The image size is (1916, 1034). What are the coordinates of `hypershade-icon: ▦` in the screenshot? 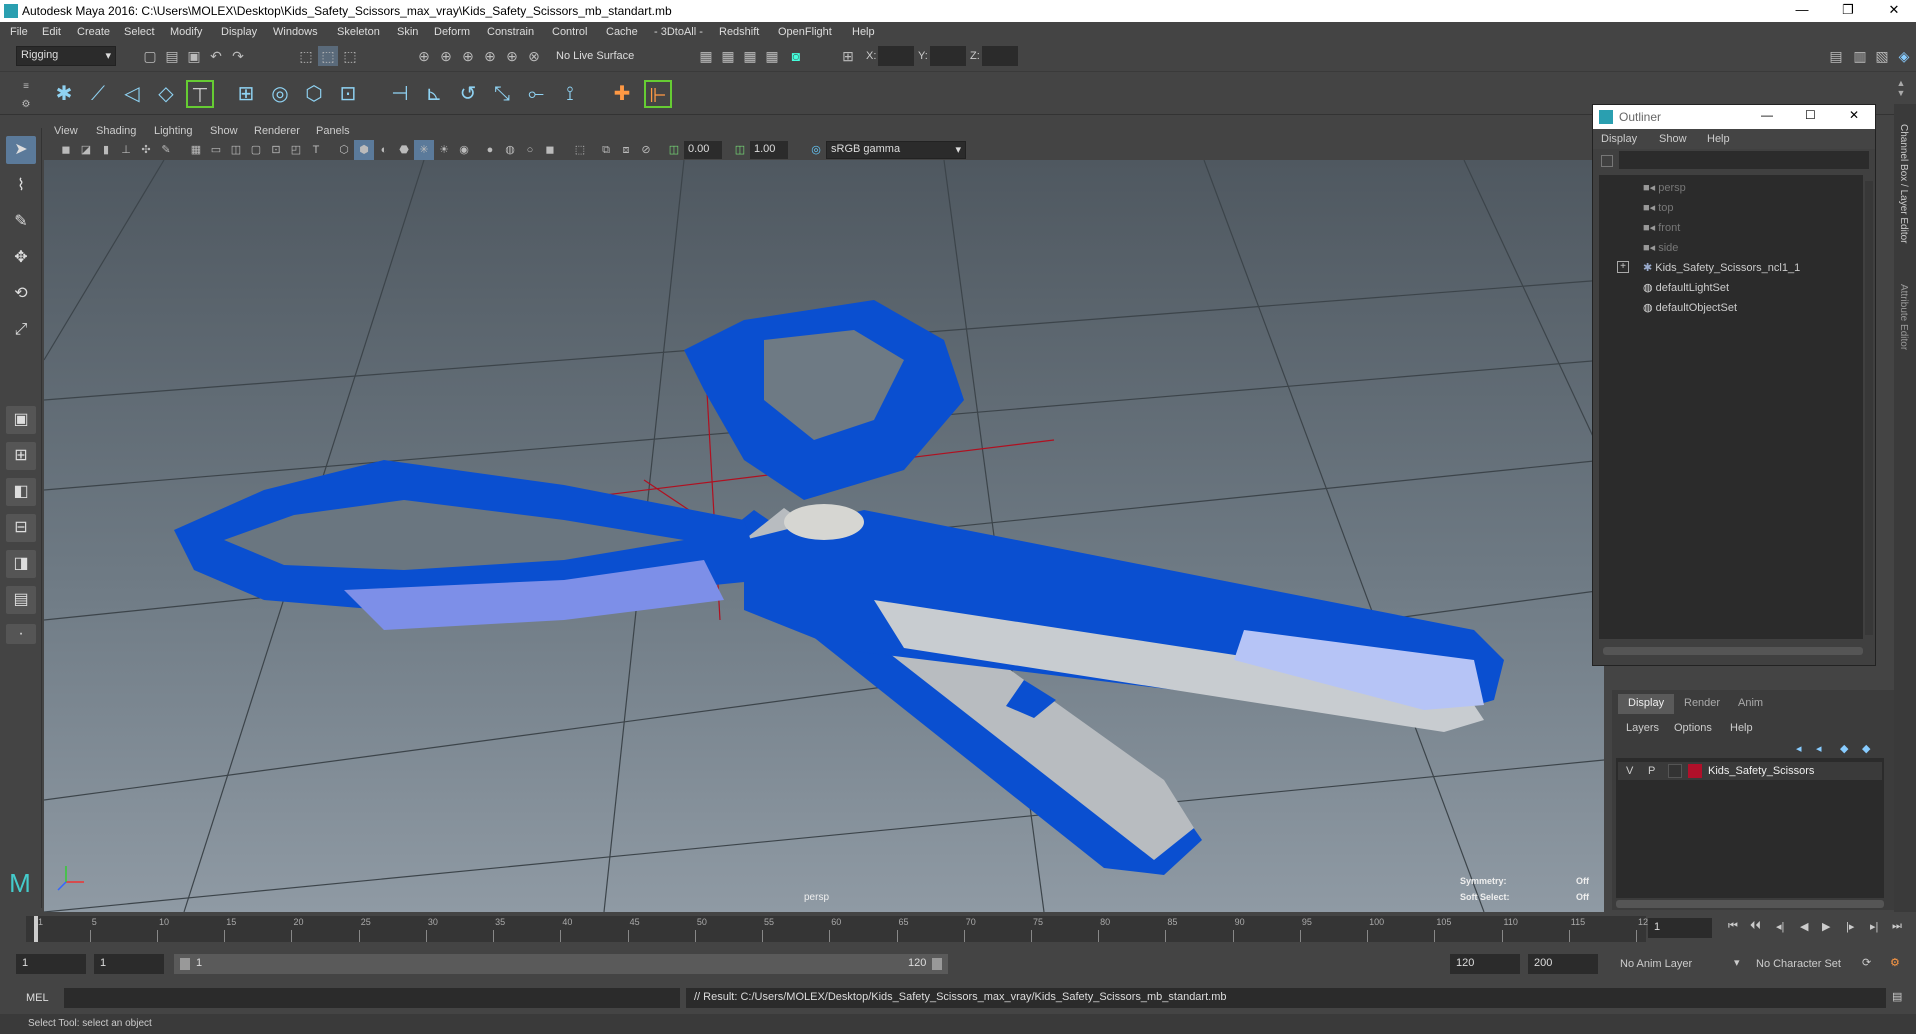 It's located at (772, 56).